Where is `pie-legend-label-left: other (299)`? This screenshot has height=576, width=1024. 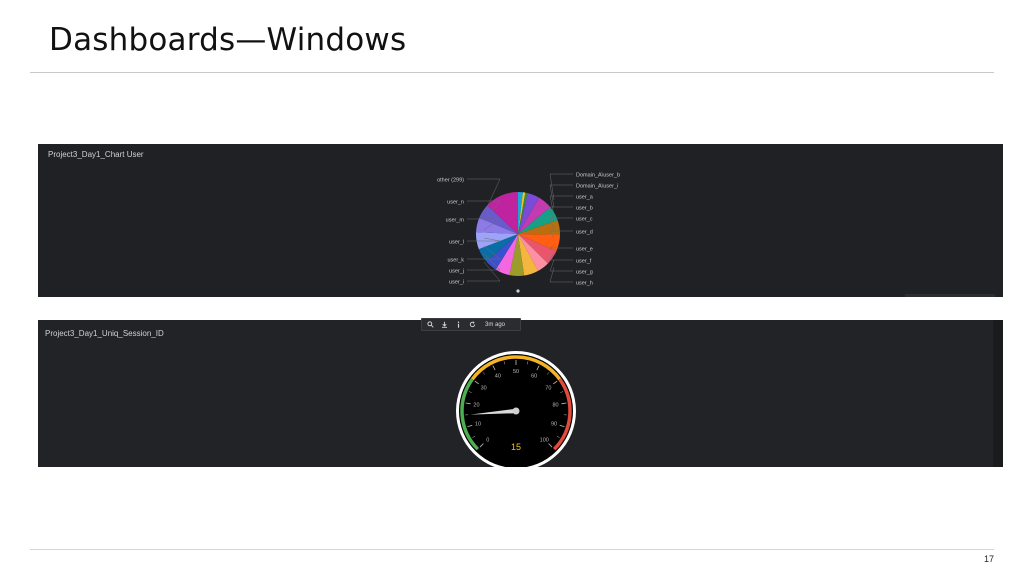 pie-legend-label-left: other (299) is located at coordinates (450, 181).